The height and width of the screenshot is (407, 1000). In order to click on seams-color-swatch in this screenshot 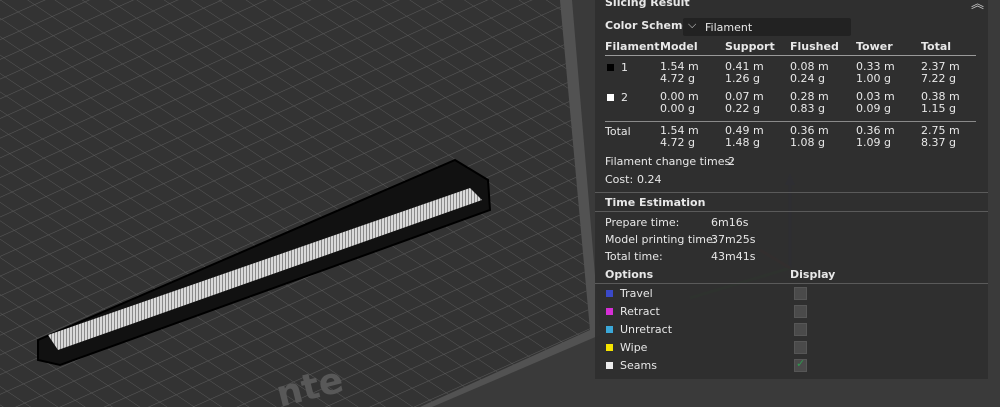, I will do `click(609, 365)`.